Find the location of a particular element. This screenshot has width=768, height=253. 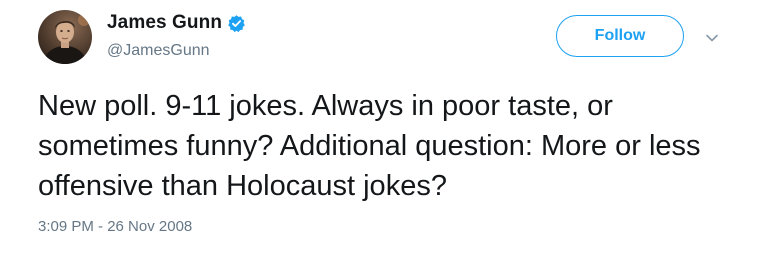

follow-button: Follow is located at coordinates (620, 36).